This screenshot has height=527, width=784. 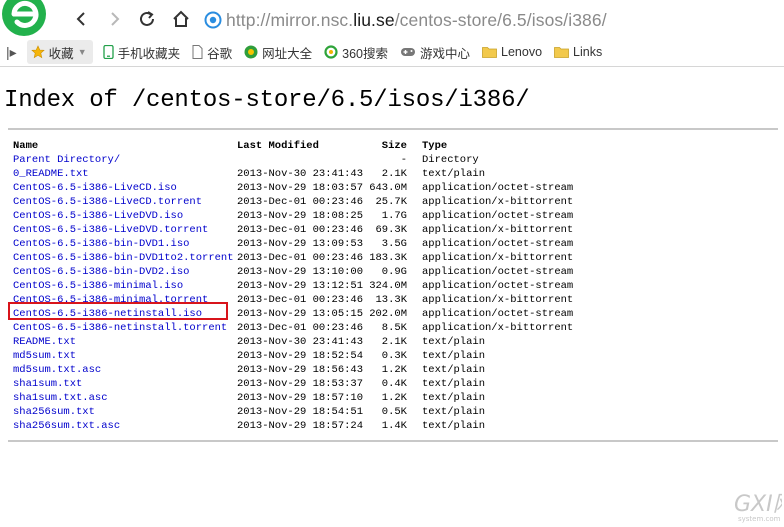 What do you see at coordinates (98, 286) in the screenshot?
I see `file-link: CentOS-6.5-i386-minimal.iso` at bounding box center [98, 286].